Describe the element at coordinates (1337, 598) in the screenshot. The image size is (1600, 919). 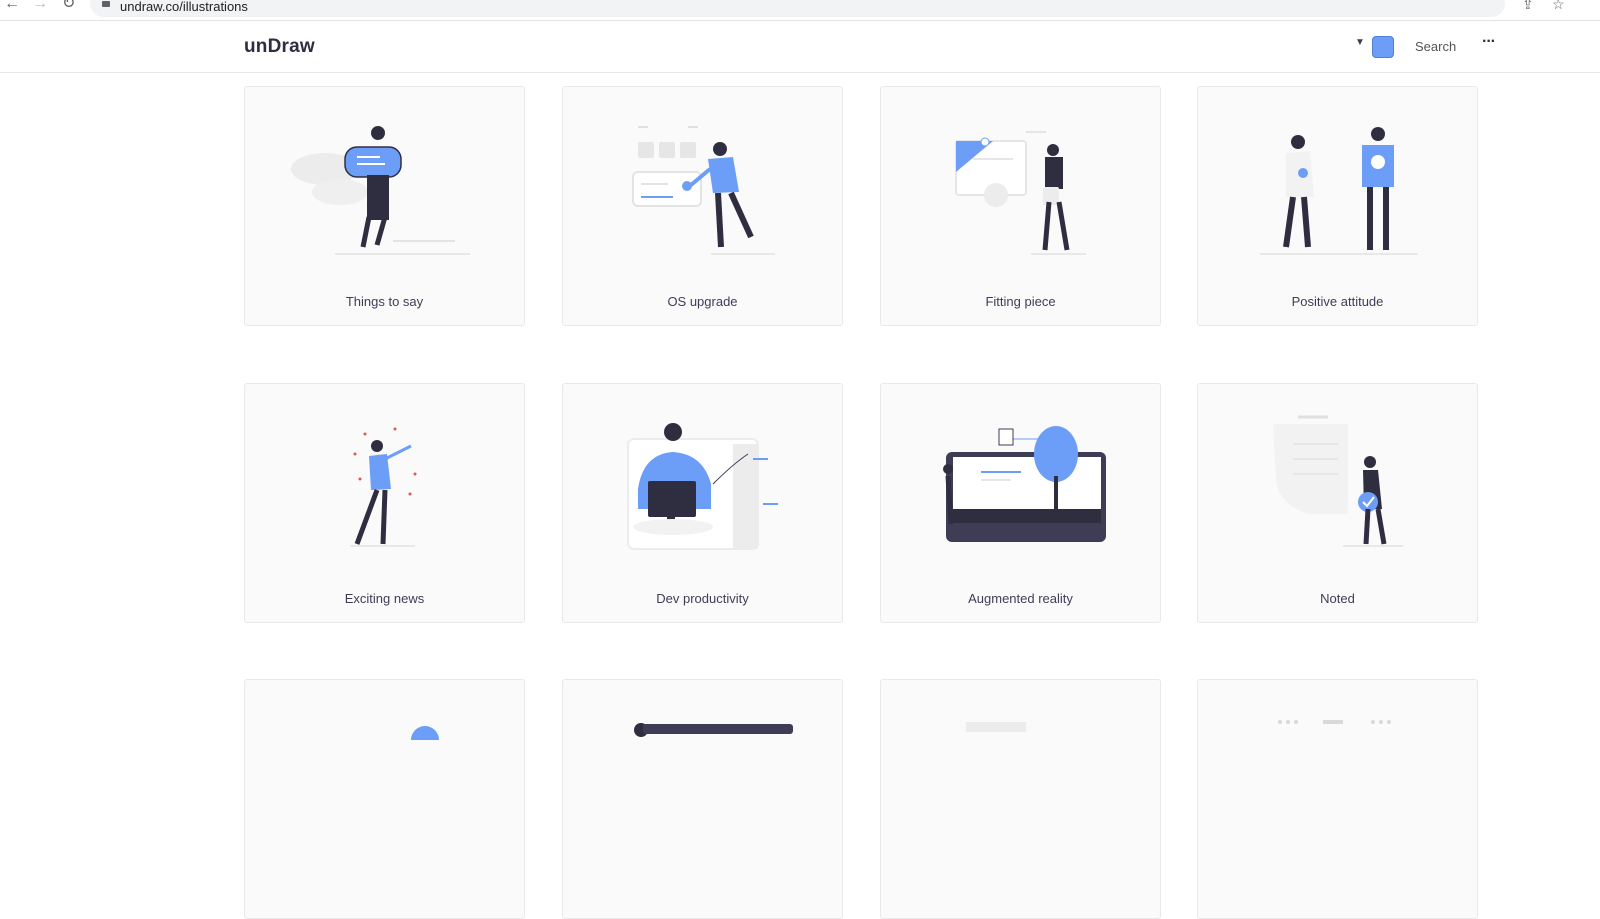
I see `card-title: Noted` at that location.